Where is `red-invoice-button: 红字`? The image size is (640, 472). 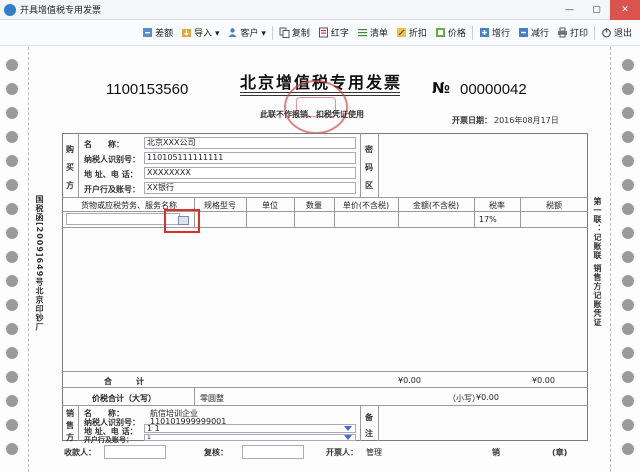 red-invoice-button: 红字 is located at coordinates (333, 33).